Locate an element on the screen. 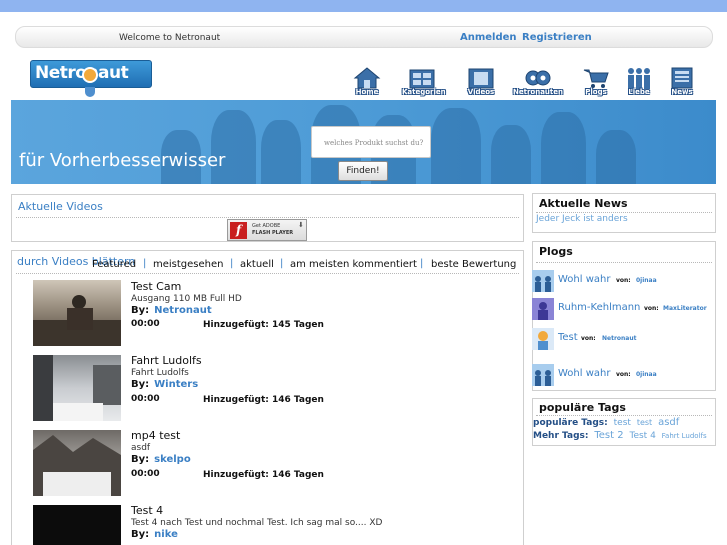 The width and height of the screenshot is (727, 545). tab-meist-kommentiert: am meisten kommentiert is located at coordinates (353, 264).